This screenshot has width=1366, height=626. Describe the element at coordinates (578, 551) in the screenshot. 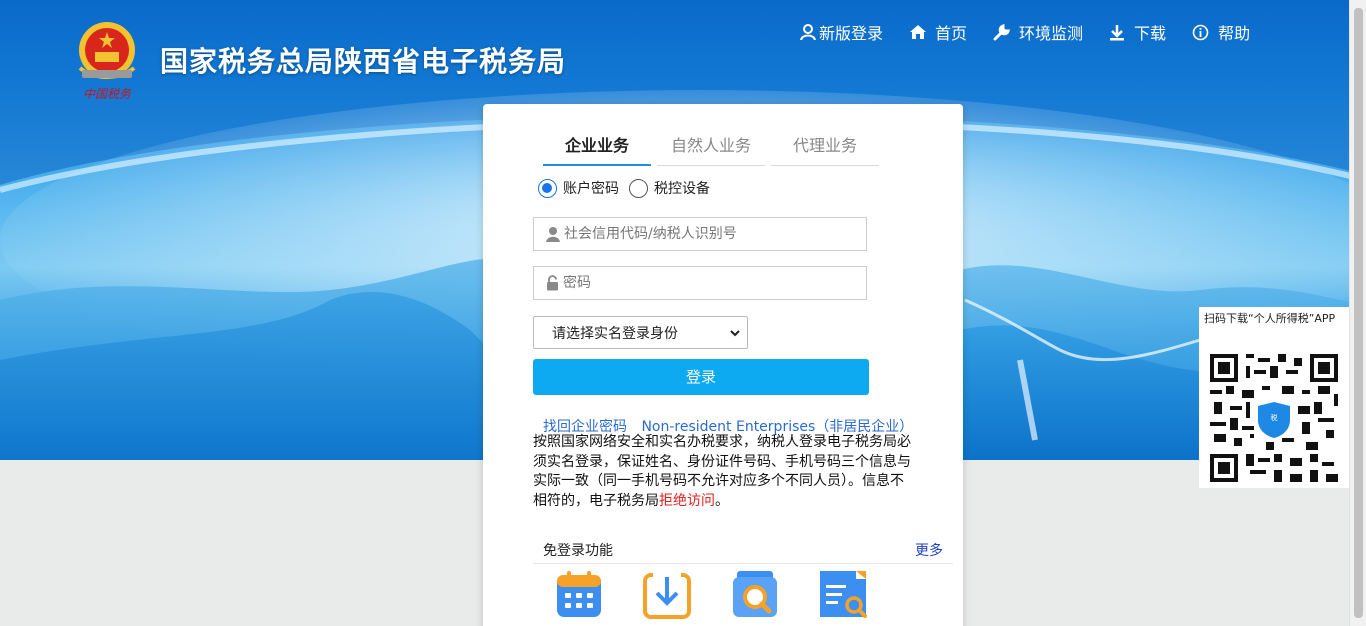

I see `no-login-title: 免登录功能` at that location.